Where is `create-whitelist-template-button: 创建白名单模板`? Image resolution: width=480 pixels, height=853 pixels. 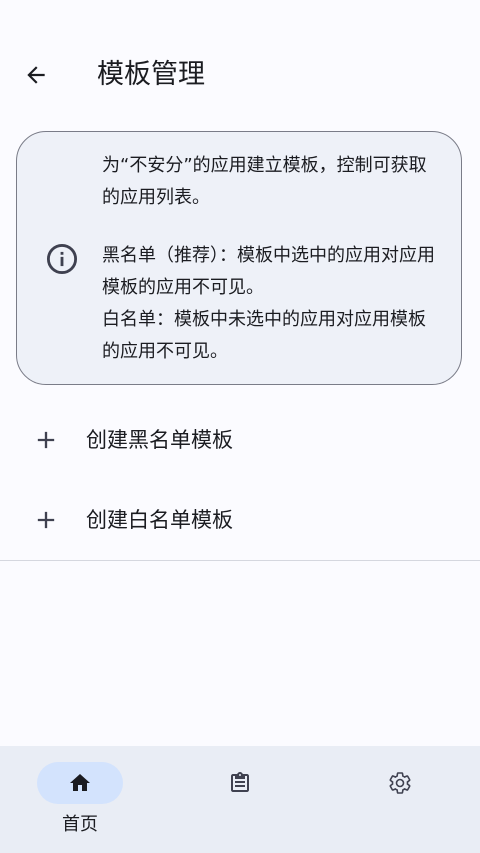
create-whitelist-template-button: 创建白名单模板 is located at coordinates (240, 520).